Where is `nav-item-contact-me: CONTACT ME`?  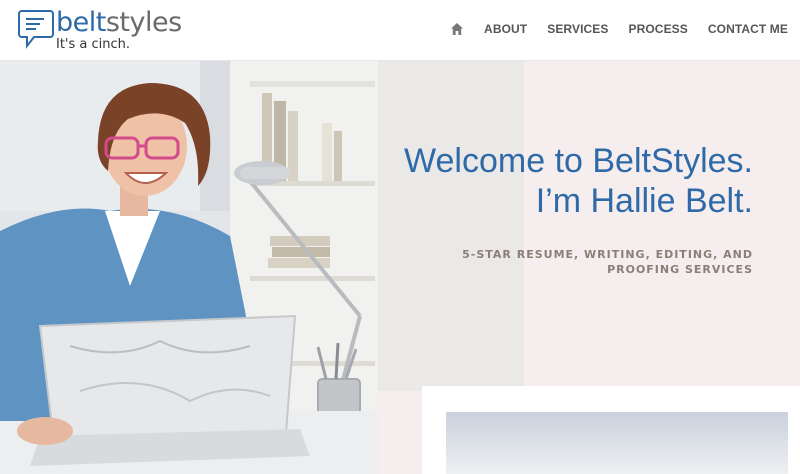
nav-item-contact-me: CONTACT ME is located at coordinates (748, 29).